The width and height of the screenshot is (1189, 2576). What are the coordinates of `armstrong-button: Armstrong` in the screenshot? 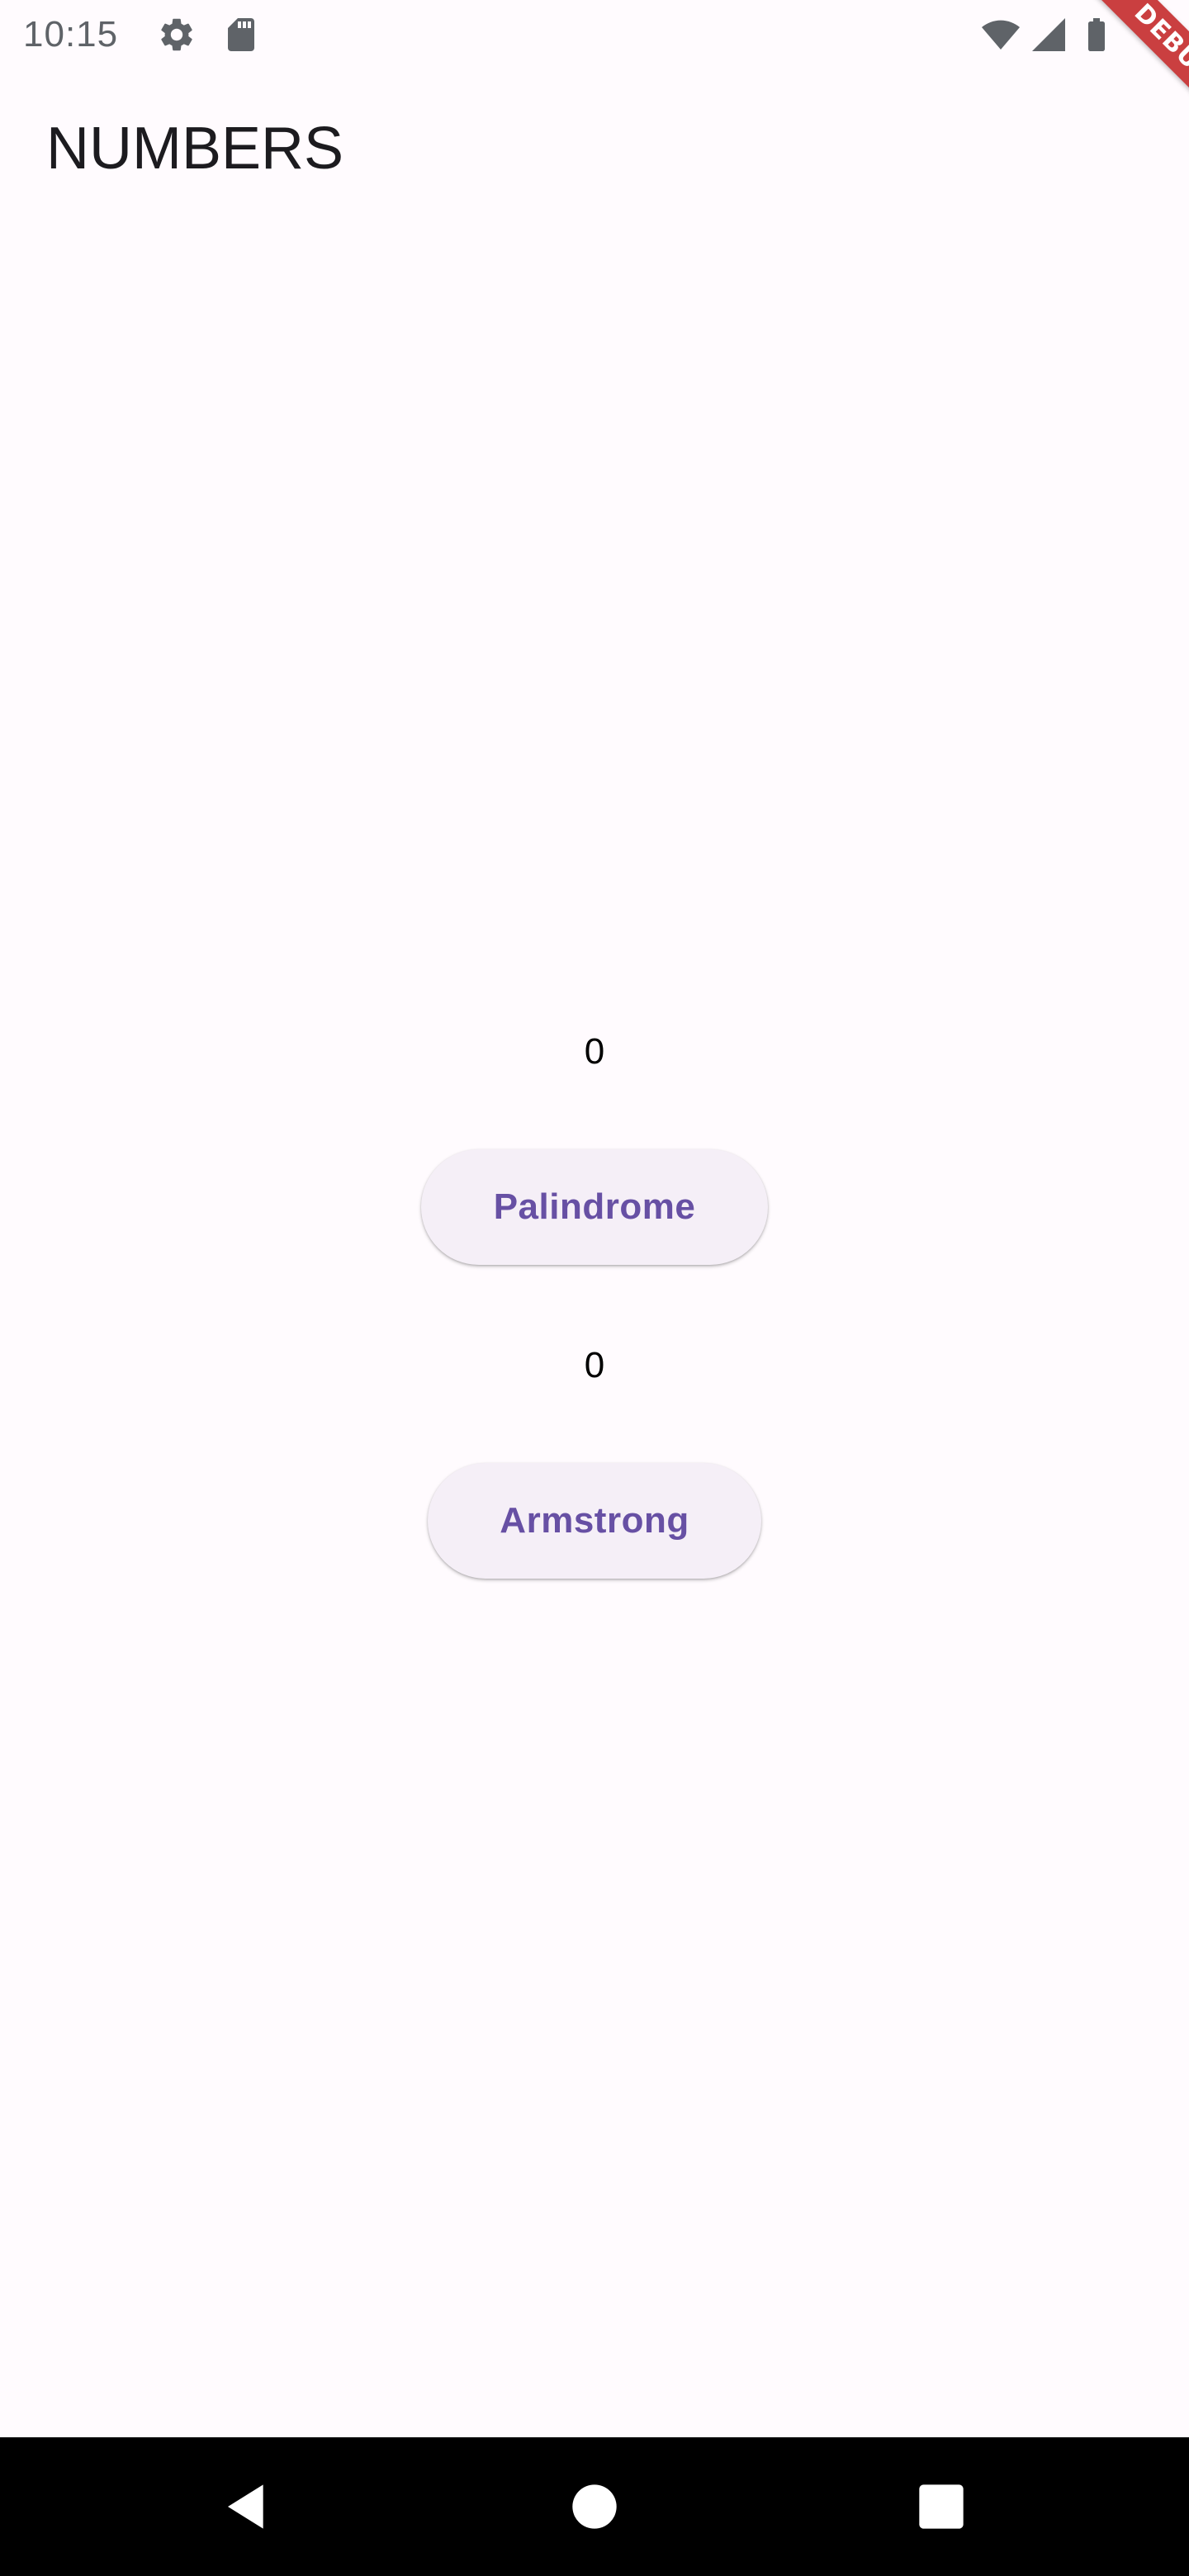 It's located at (594, 1521).